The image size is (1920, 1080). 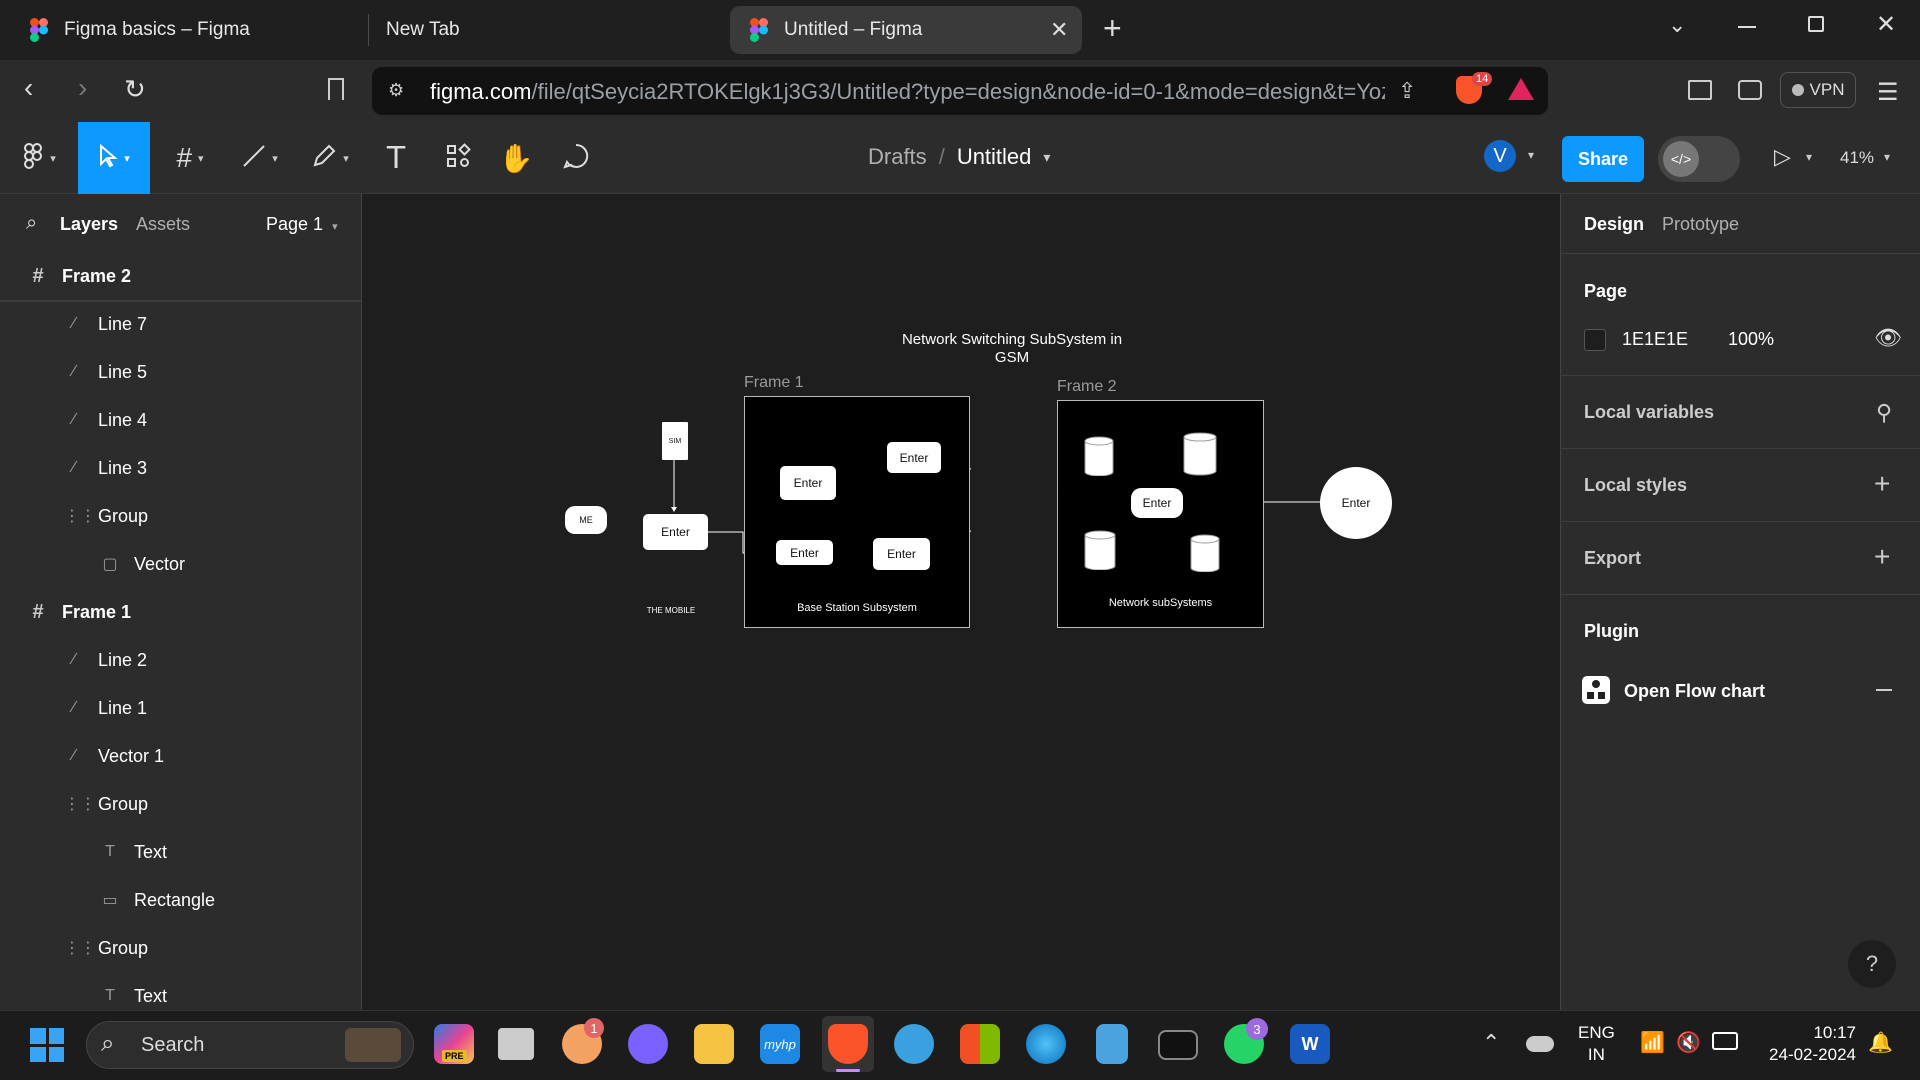 I want to click on brave-browser-icon, so click(x=848, y=1044).